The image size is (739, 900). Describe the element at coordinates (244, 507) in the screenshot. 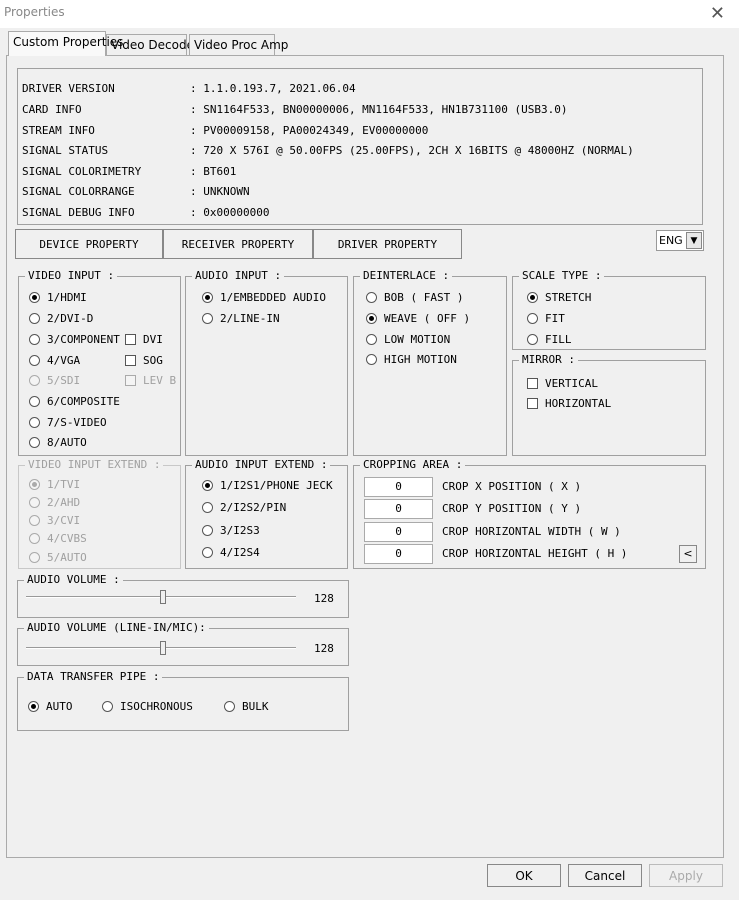

I see `audio-extend-i2s2-radio: 2/I2S2/PIN` at that location.